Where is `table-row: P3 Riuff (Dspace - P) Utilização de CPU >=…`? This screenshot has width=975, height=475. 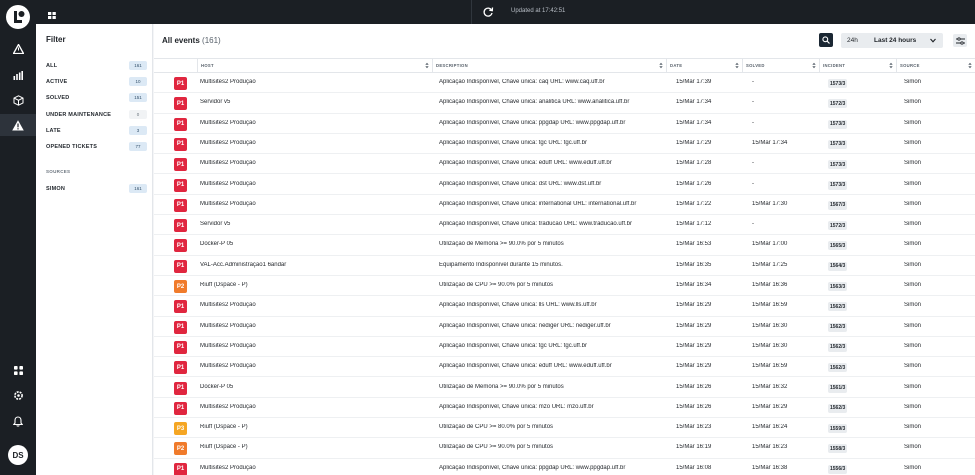 table-row: P3 Riuff (Dspace - P) Utilização de CPU >=… is located at coordinates (564, 428).